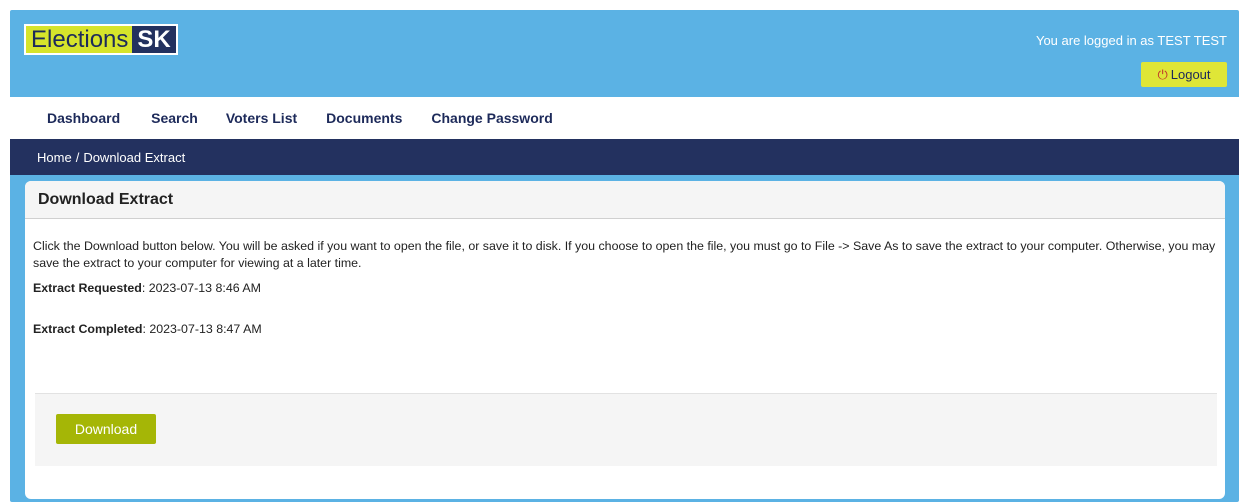 The height and width of the screenshot is (502, 1249). What do you see at coordinates (364, 118) in the screenshot?
I see `nav-documents: Documents` at bounding box center [364, 118].